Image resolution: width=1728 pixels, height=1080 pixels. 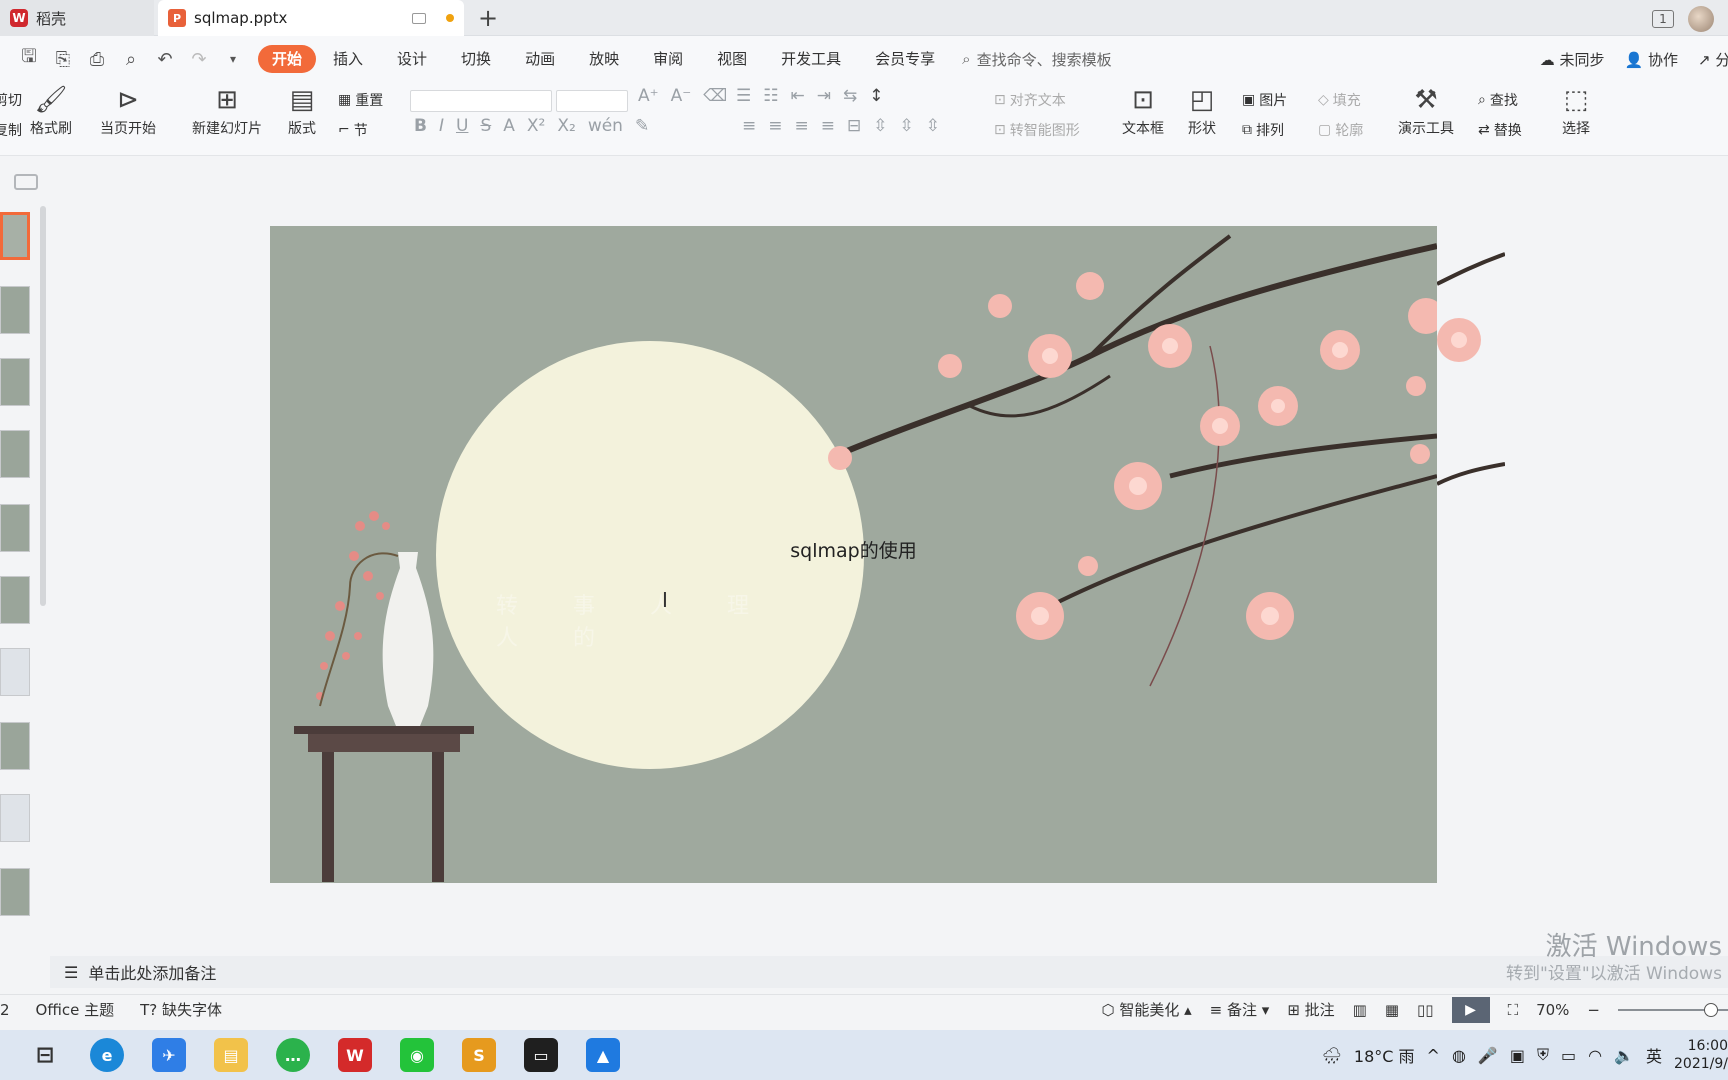 What do you see at coordinates (1143, 111) in the screenshot?
I see `textbox-button: ⊡ 文本框` at bounding box center [1143, 111].